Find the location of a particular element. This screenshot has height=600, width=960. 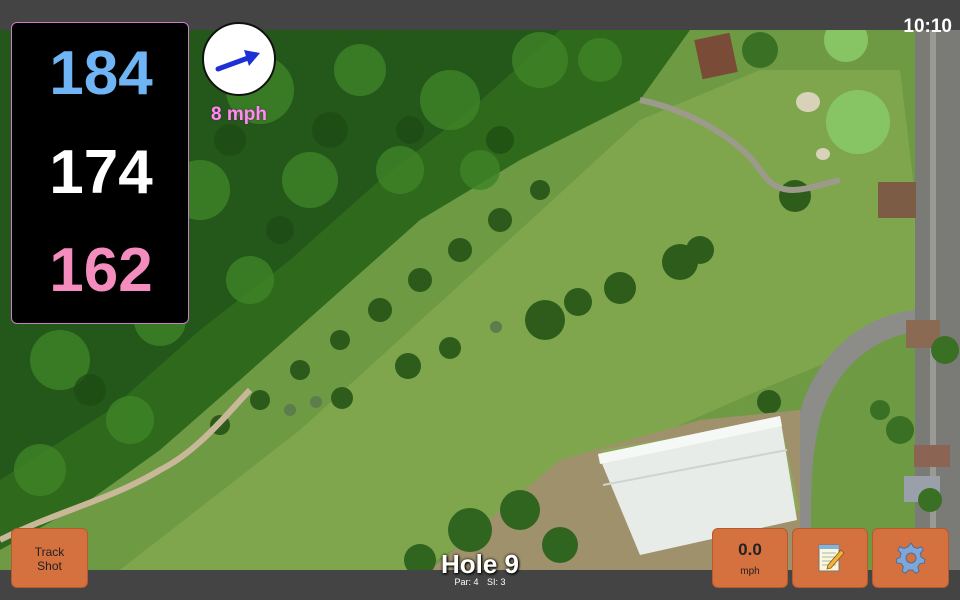

wind-arrow-icon is located at coordinates (237, 61).